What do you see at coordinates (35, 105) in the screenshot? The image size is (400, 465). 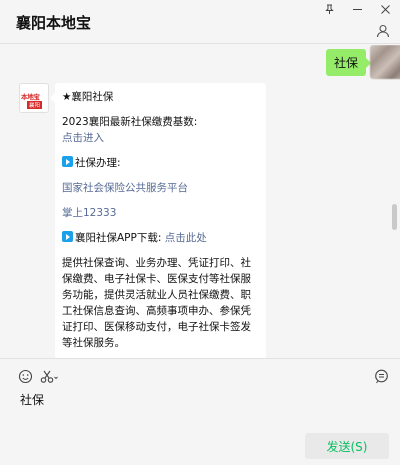 I see `avatar-logo-badge: 襄阳` at bounding box center [35, 105].